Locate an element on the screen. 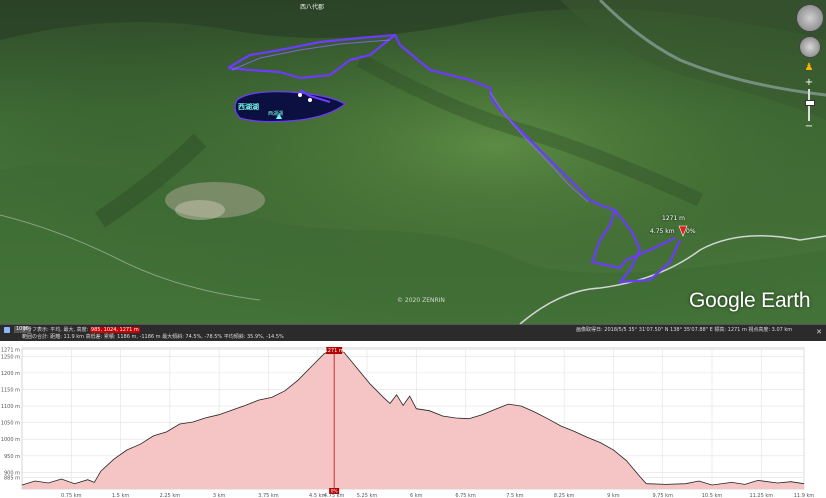 This screenshot has width=826, height=498. waypoint-icon is located at coordinates (300, 95).